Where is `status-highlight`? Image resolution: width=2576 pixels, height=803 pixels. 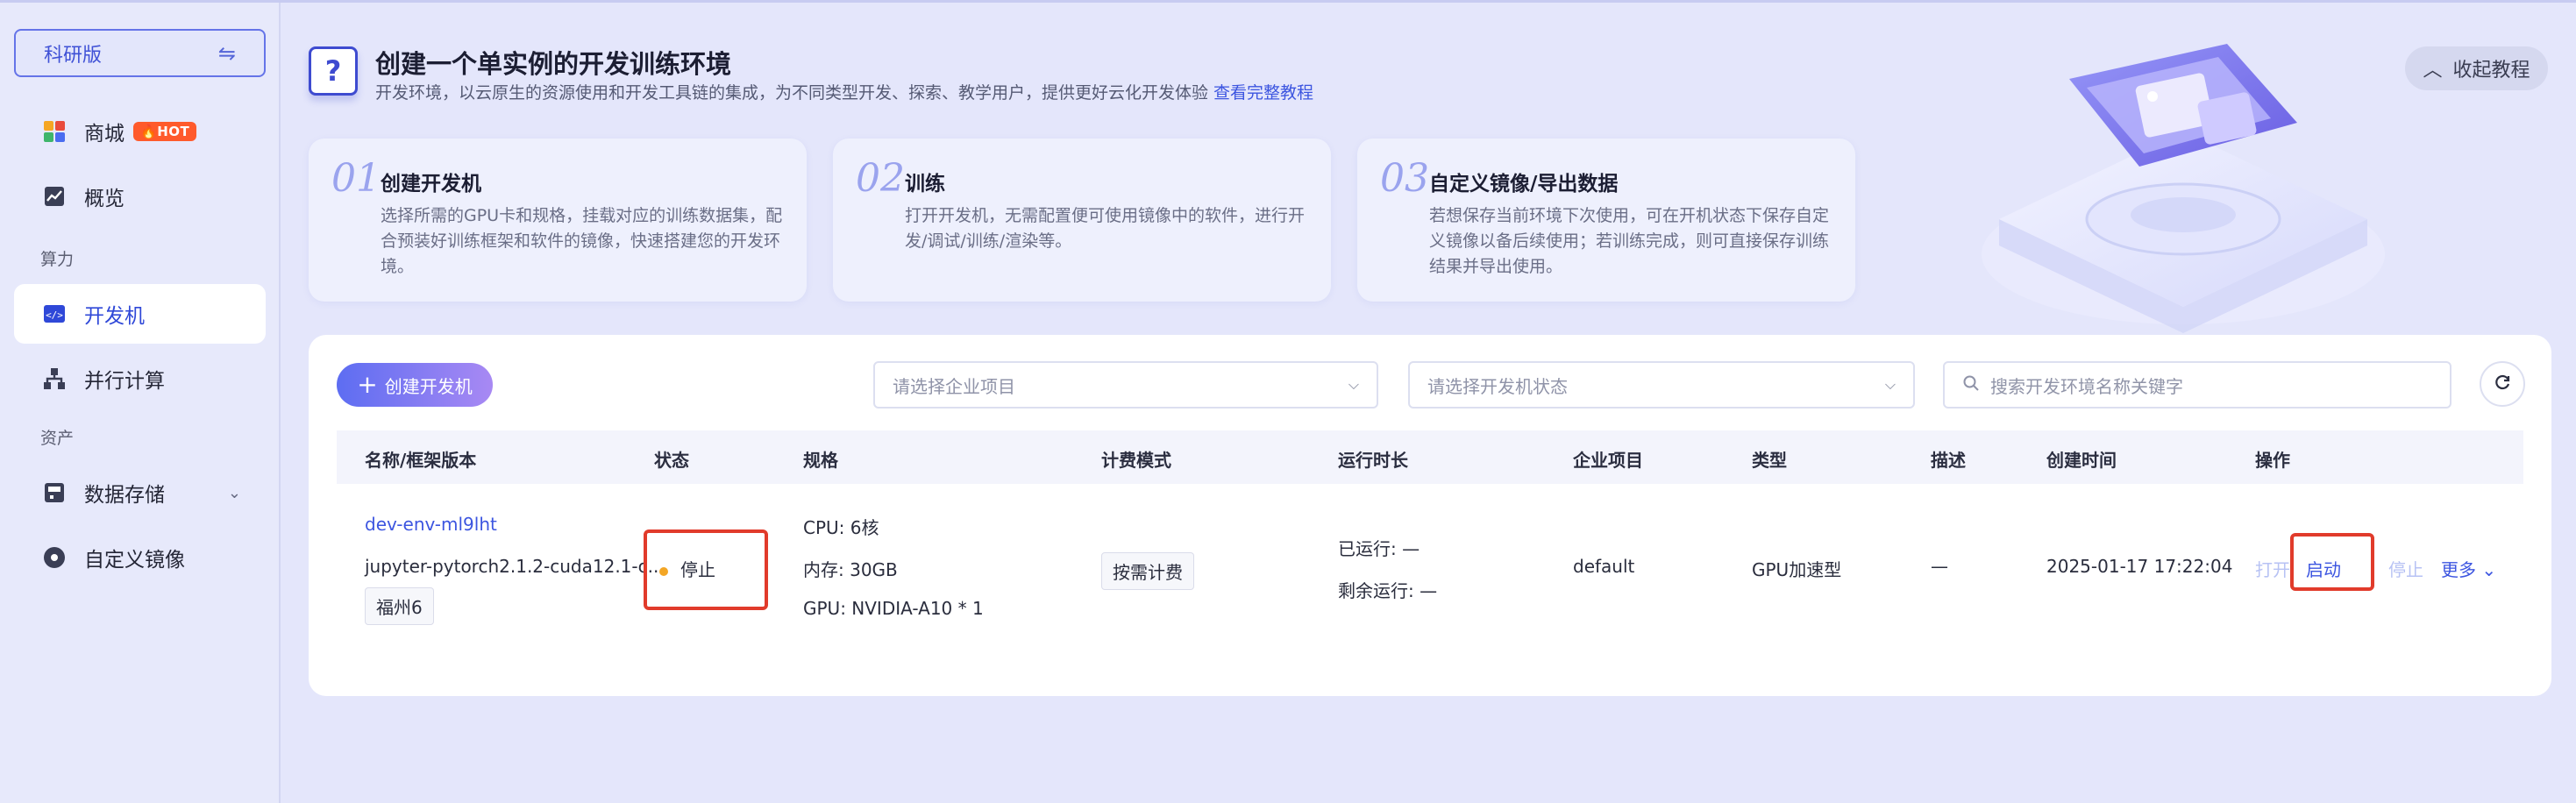 status-highlight is located at coordinates (706, 569).